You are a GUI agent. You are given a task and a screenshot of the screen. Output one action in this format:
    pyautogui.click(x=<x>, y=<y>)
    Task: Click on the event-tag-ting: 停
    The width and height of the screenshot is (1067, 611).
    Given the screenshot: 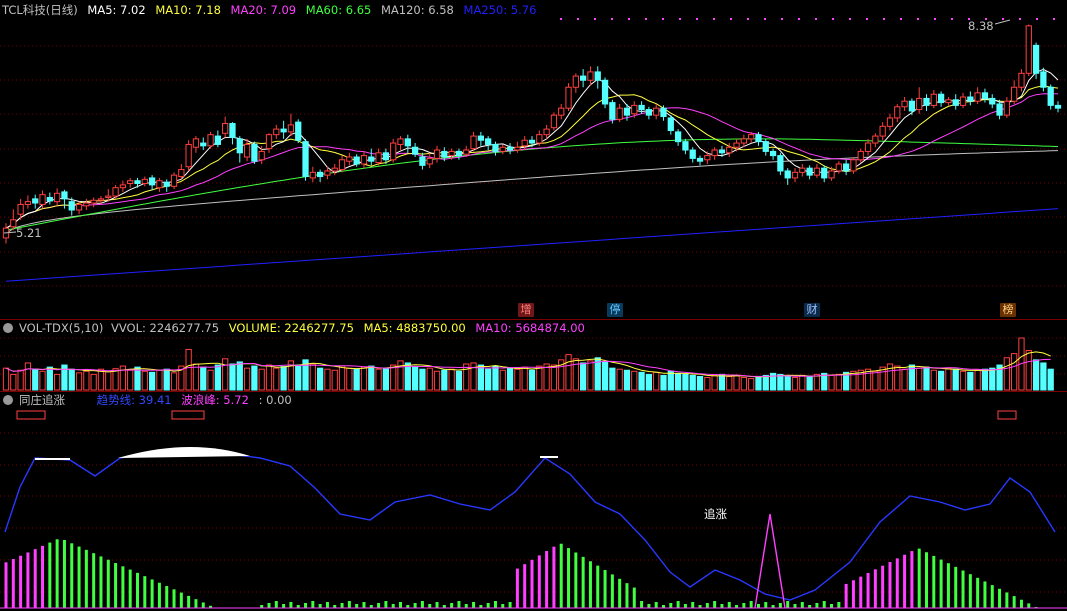 What is the action you would take?
    pyautogui.click(x=615, y=310)
    